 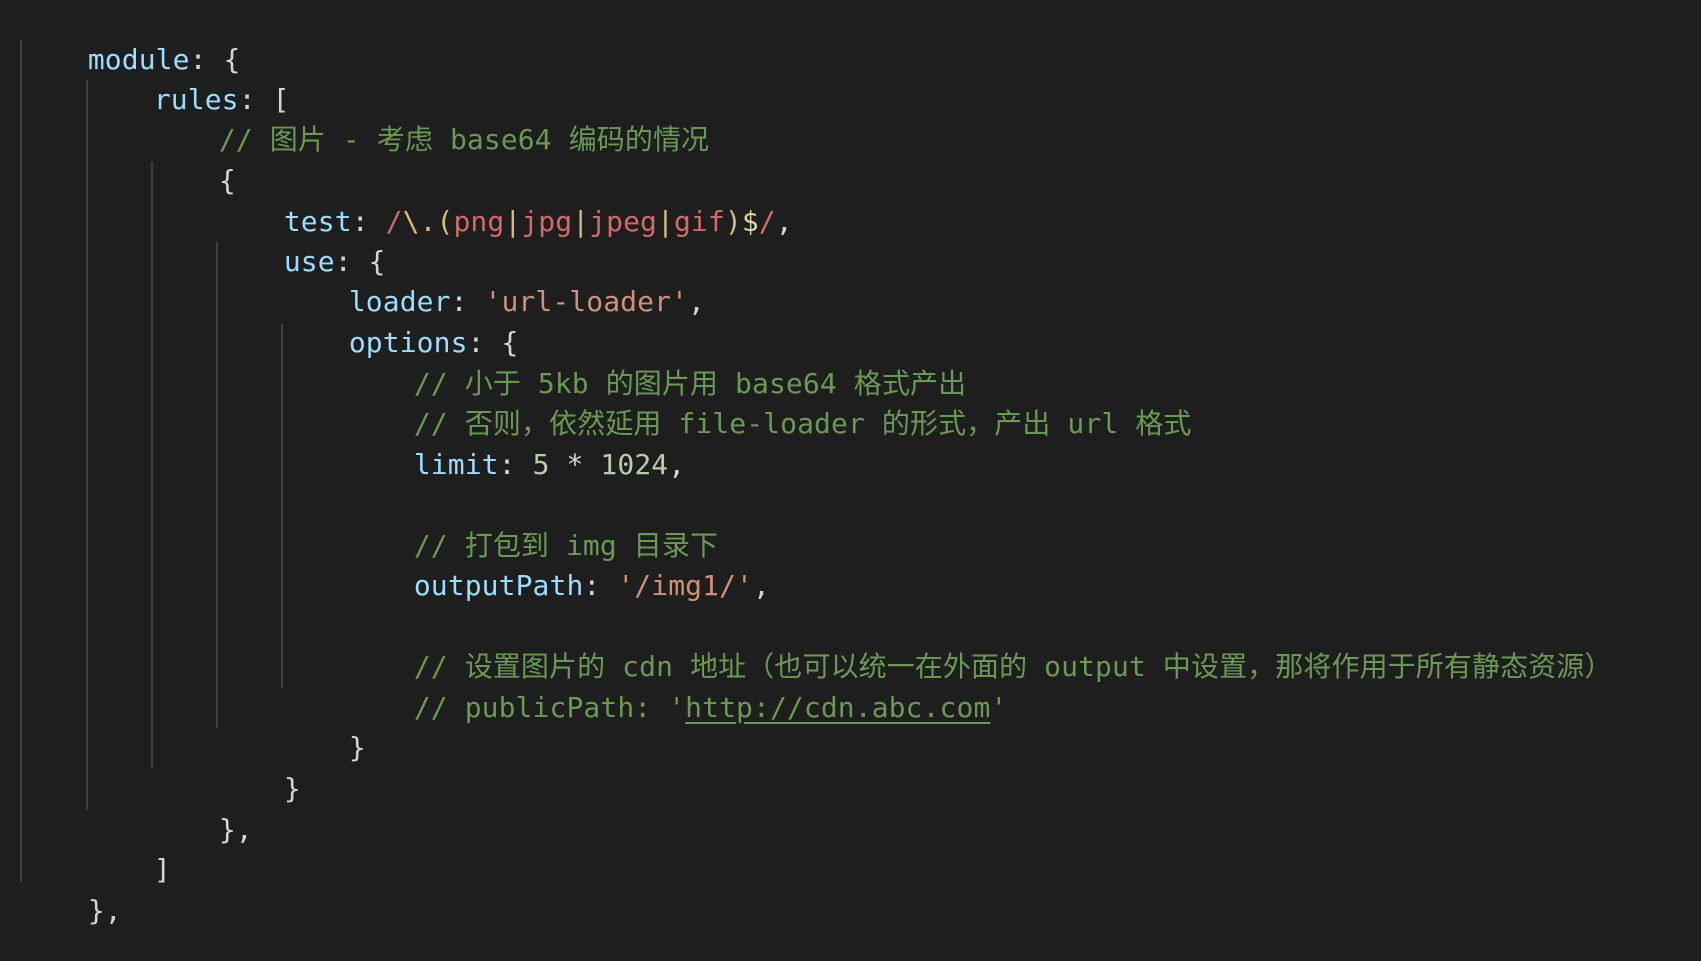 What do you see at coordinates (498, 585) in the screenshot?
I see `token-key-outputpath: outputPath` at bounding box center [498, 585].